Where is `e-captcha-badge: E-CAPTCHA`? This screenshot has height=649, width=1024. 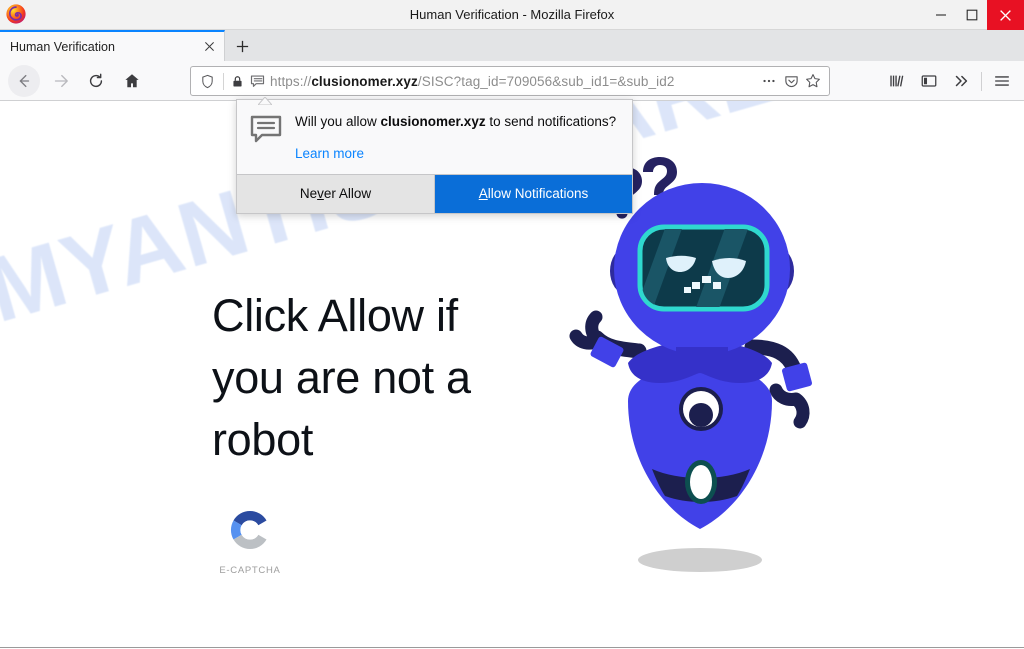 e-captcha-badge: E-CAPTCHA is located at coordinates (250, 540).